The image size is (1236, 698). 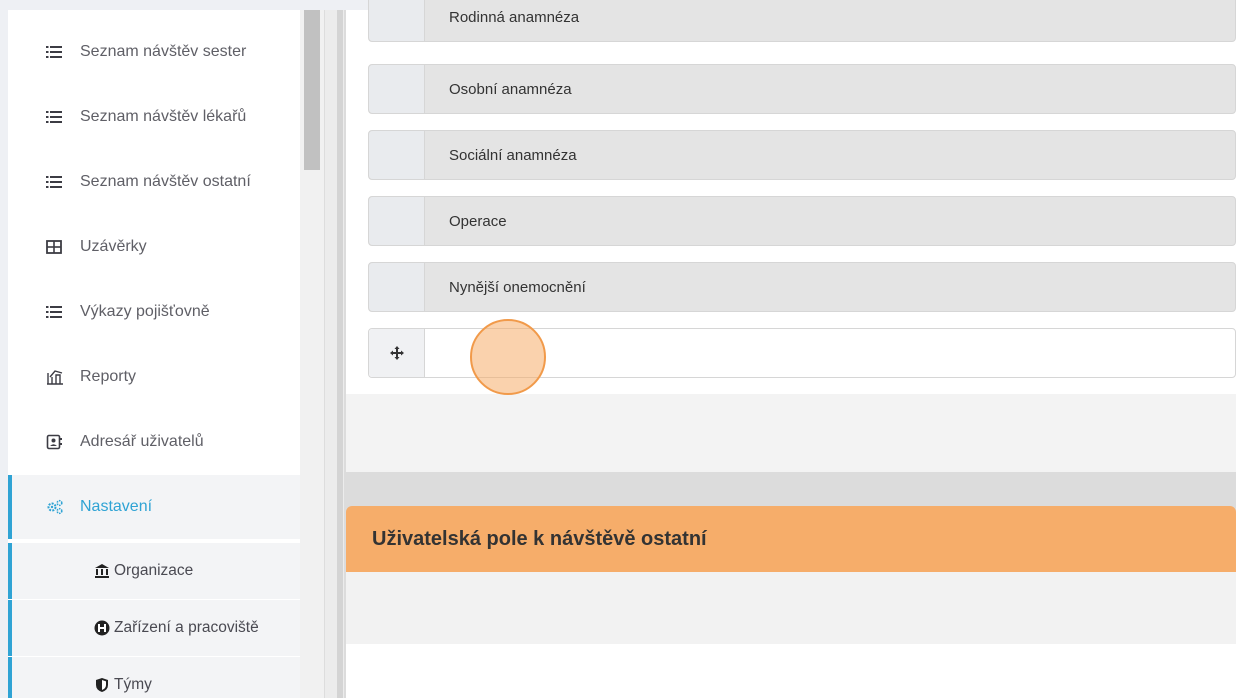 What do you see at coordinates (802, 21) in the screenshot?
I see `field-row: Rodinná anamnéza` at bounding box center [802, 21].